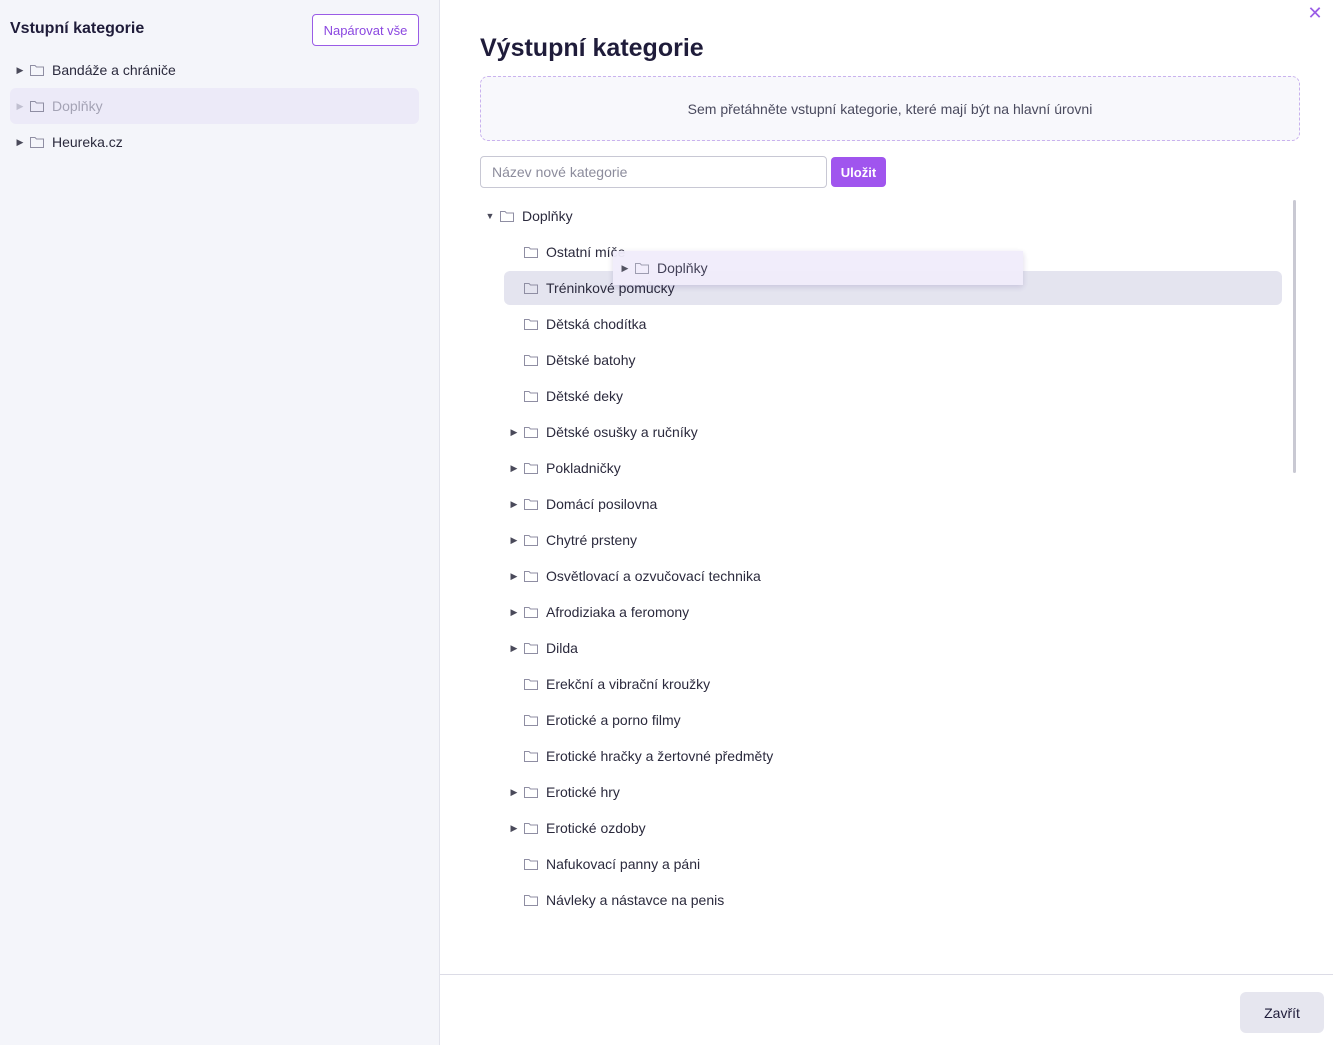 The width and height of the screenshot is (1333, 1045). I want to click on close-button: Zavřít, so click(1282, 1012).